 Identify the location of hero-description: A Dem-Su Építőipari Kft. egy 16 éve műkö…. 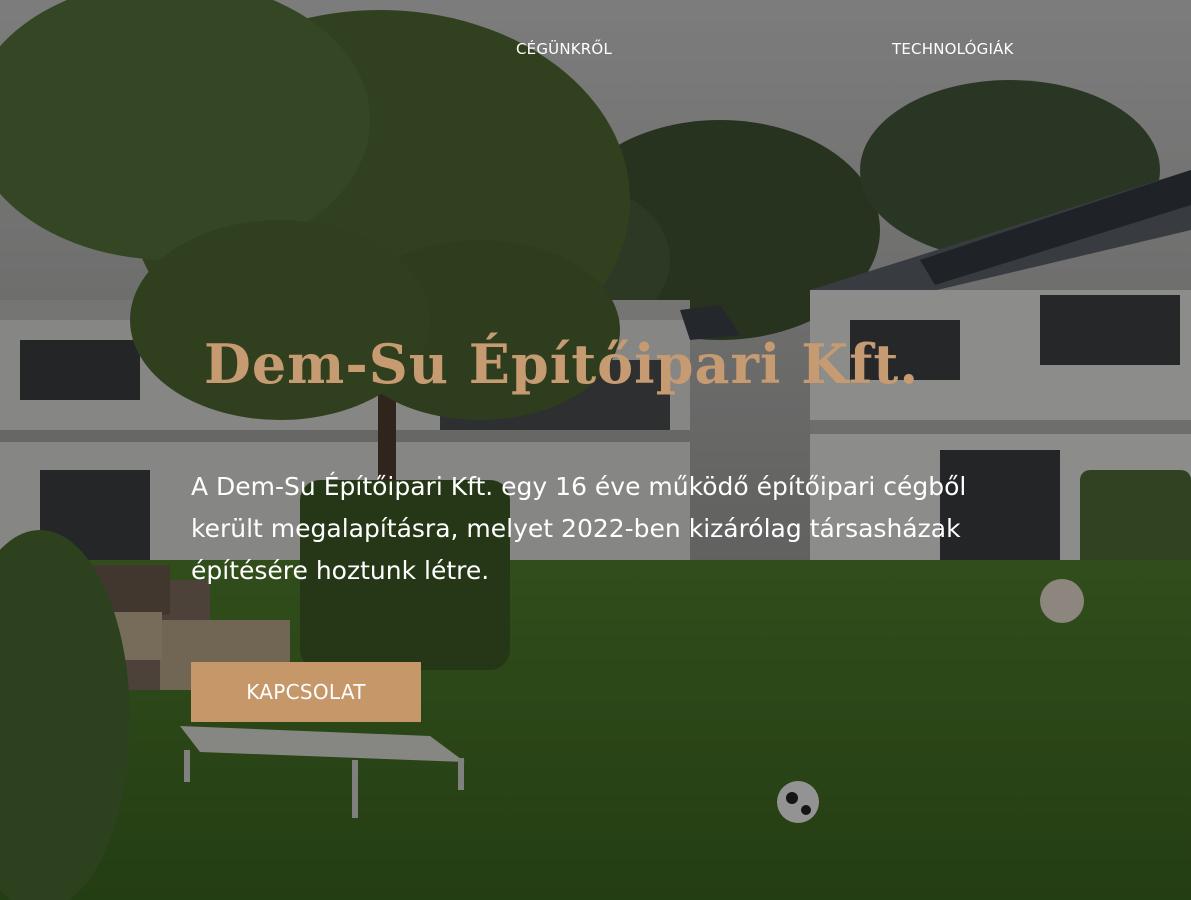
(579, 528).